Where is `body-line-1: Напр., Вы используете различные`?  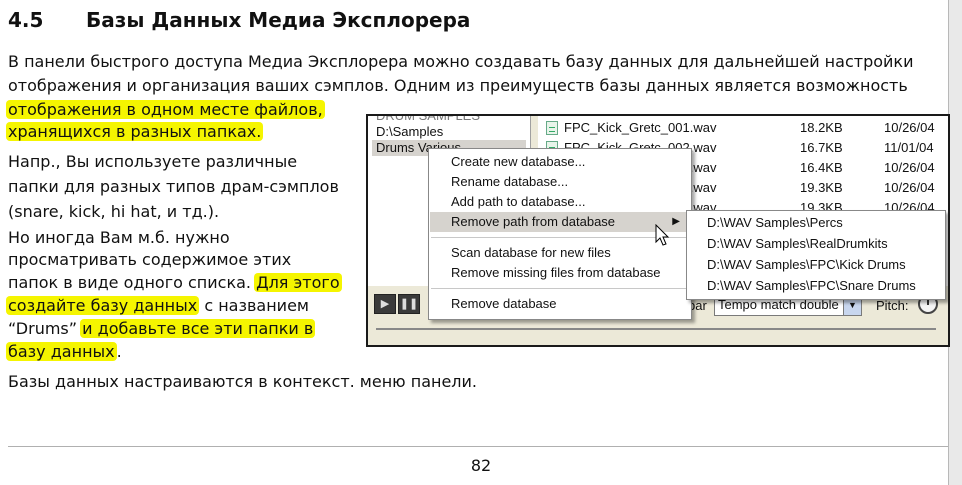 body-line-1: Напр., Вы используете различные is located at coordinates (153, 161).